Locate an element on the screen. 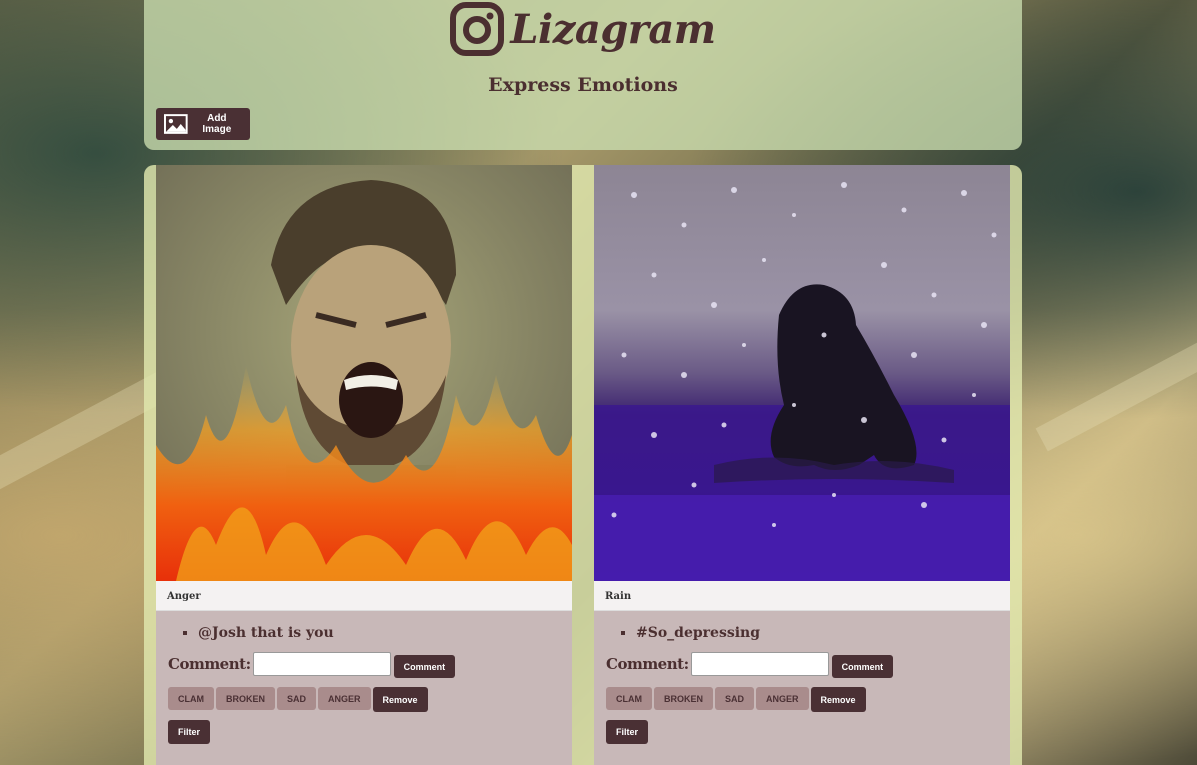 The height and width of the screenshot is (765, 1197). comment-list: @Josh that is you is located at coordinates (364, 626).